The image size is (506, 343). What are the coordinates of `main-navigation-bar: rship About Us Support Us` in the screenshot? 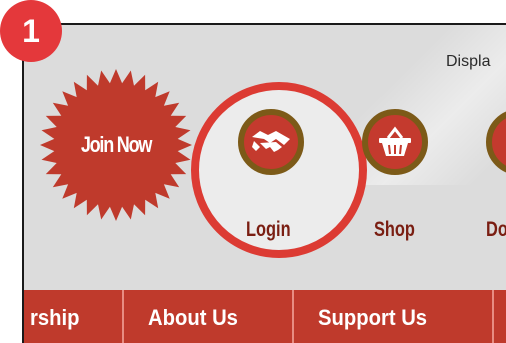 It's located at (265, 316).